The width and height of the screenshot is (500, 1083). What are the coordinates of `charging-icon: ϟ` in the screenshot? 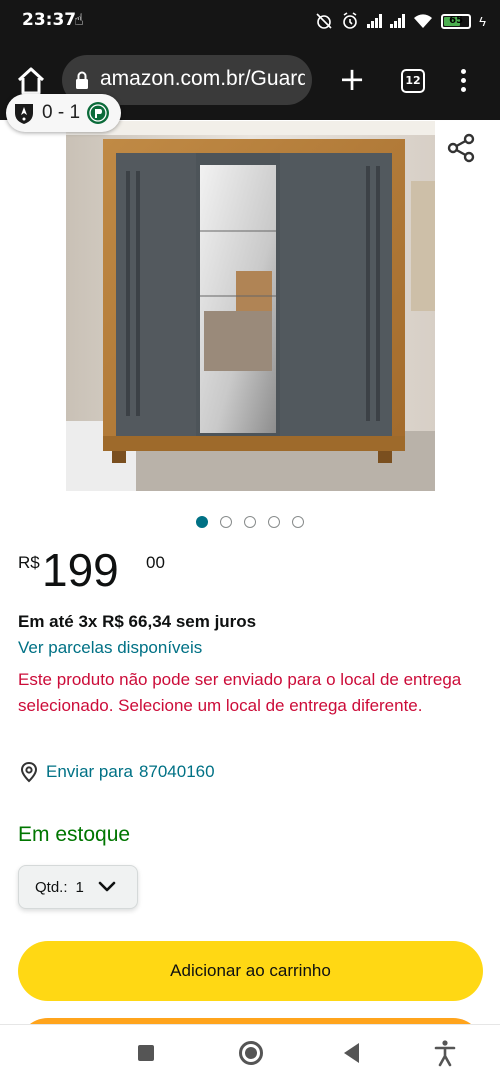 It's located at (482, 21).